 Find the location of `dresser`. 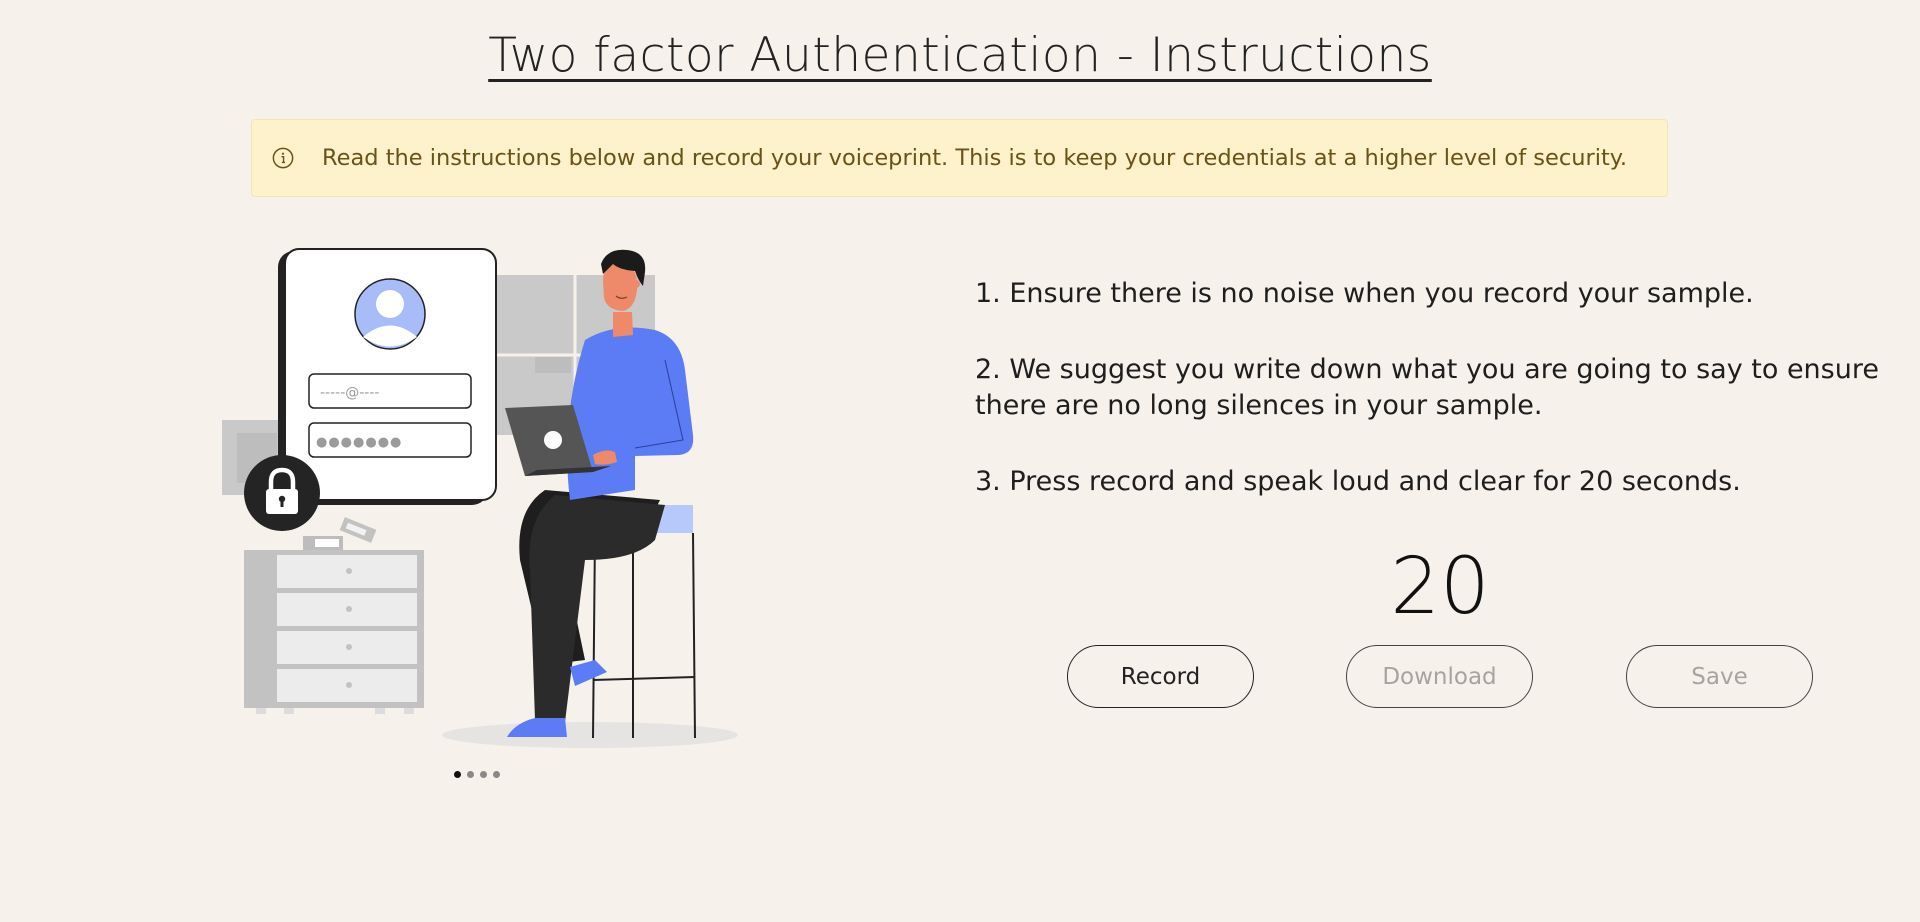

dresser is located at coordinates (334, 615).